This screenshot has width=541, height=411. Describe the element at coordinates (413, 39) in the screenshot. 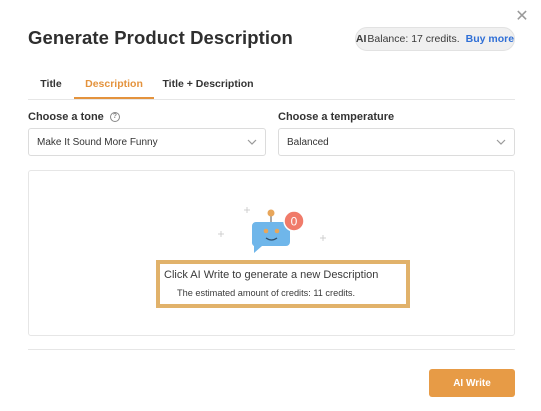

I see `balance-text: Balance: 17 credits.` at that location.